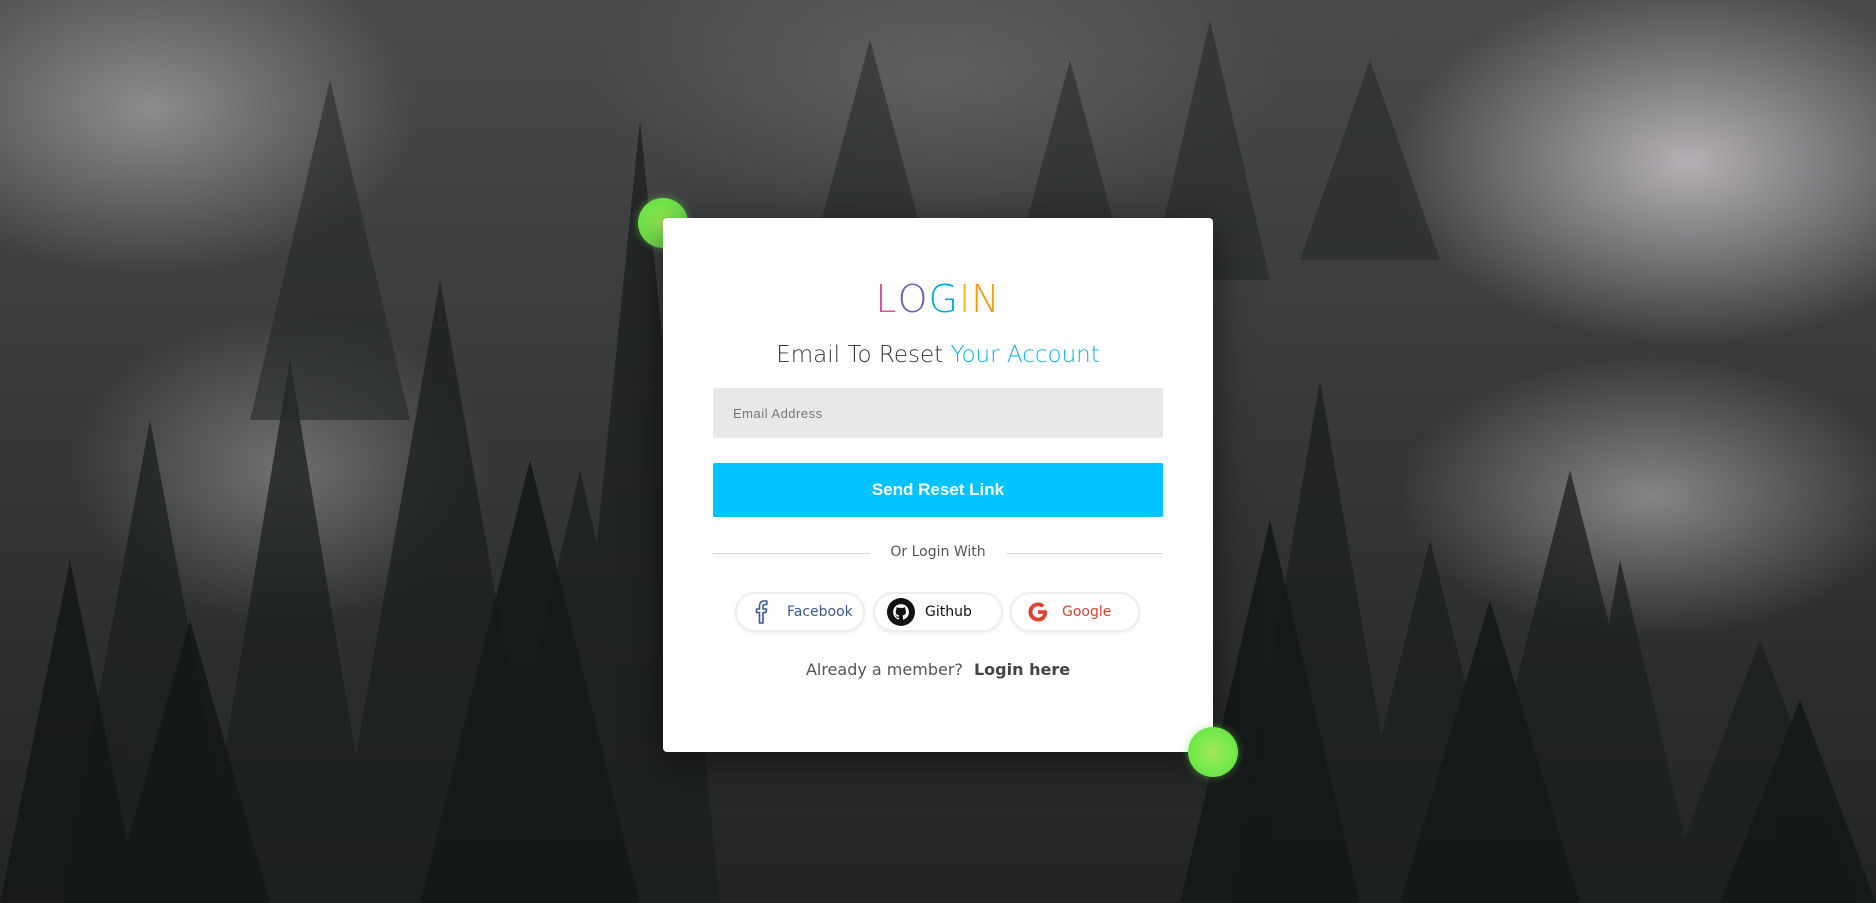 The height and width of the screenshot is (903, 1876). Describe the element at coordinates (886, 299) in the screenshot. I see `logo-letter-l: L` at that location.